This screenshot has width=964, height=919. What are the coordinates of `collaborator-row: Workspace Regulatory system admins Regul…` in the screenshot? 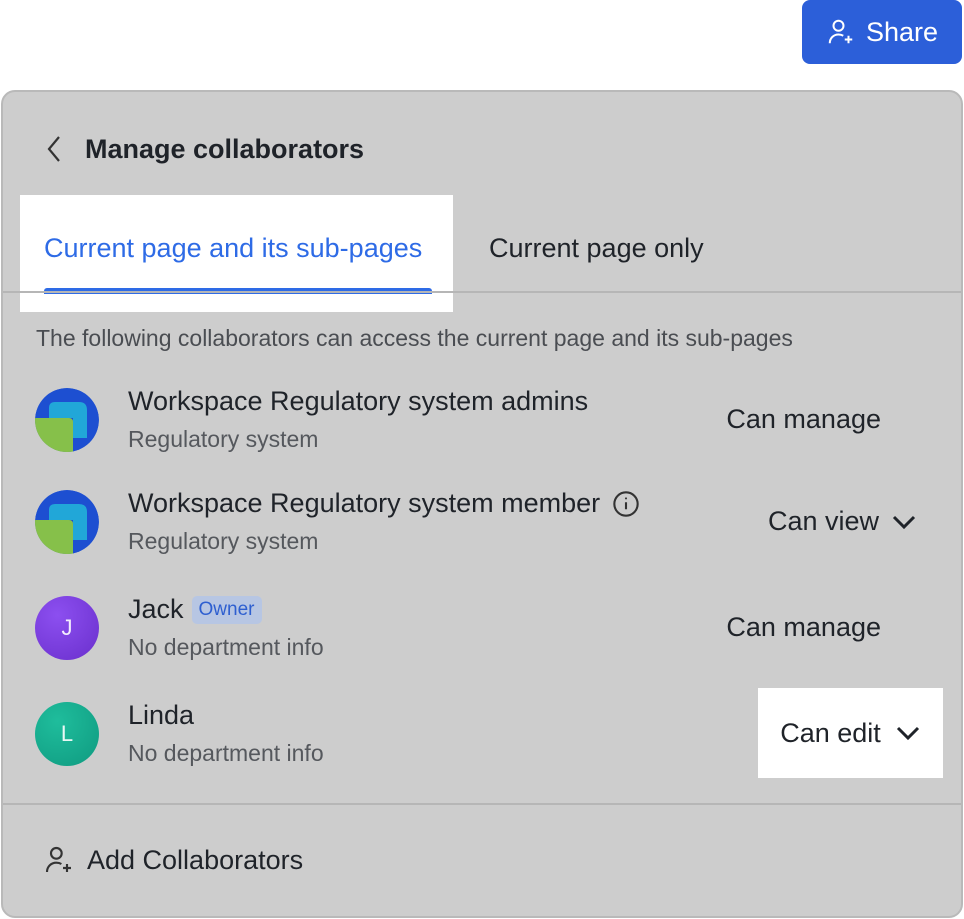 It's located at (482, 438).